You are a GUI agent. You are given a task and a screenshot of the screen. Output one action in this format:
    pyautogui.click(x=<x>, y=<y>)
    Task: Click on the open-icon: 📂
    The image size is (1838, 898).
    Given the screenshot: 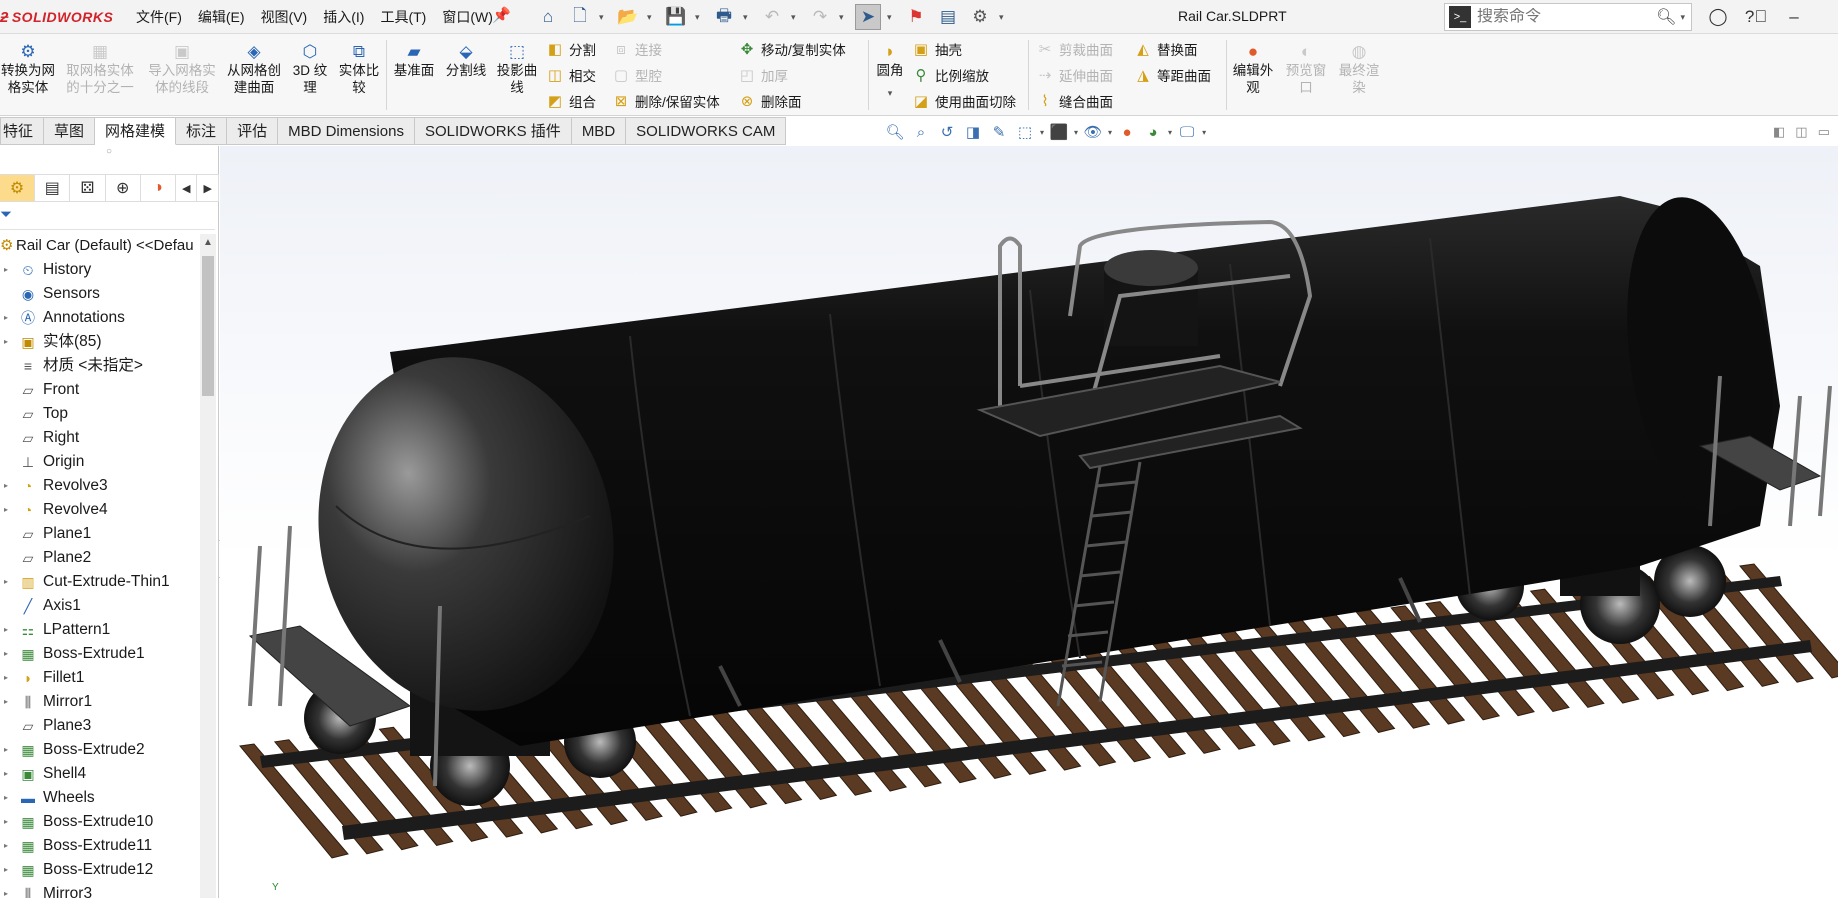 What is the action you would take?
    pyautogui.click(x=628, y=17)
    